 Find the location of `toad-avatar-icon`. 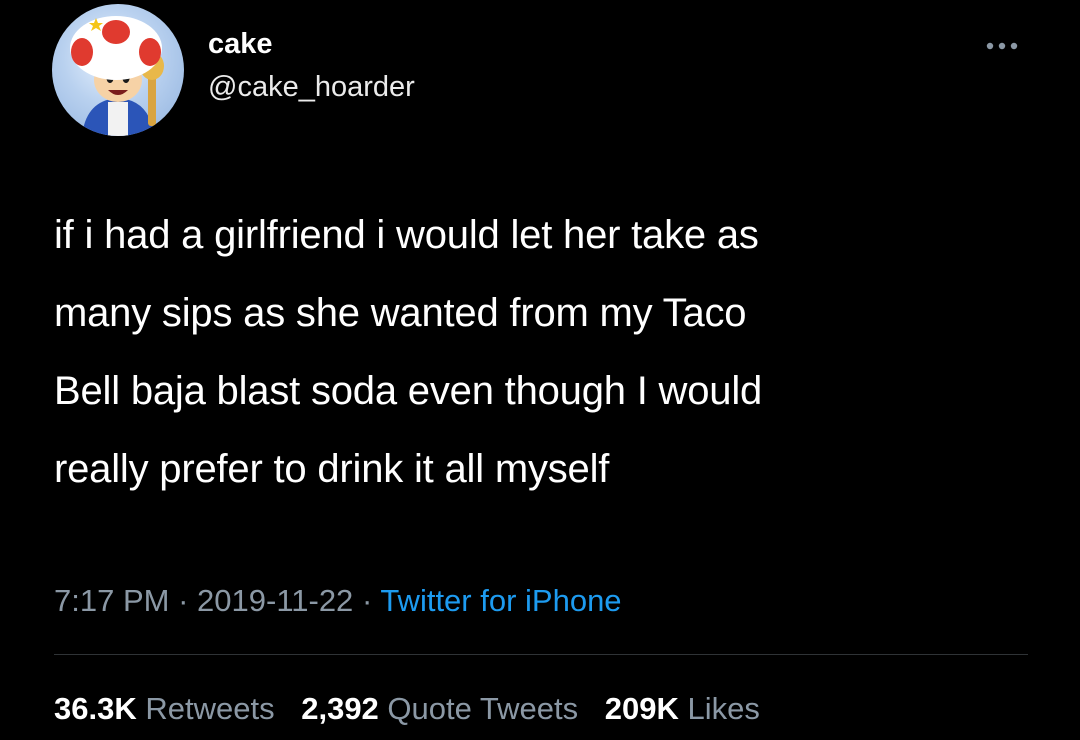

toad-avatar-icon is located at coordinates (117, 76).